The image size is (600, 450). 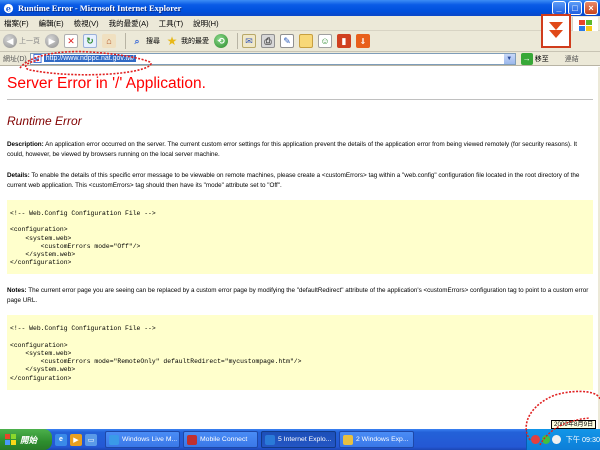 I want to click on quicklaunch-desktop-icon: ▭, so click(x=91, y=439).